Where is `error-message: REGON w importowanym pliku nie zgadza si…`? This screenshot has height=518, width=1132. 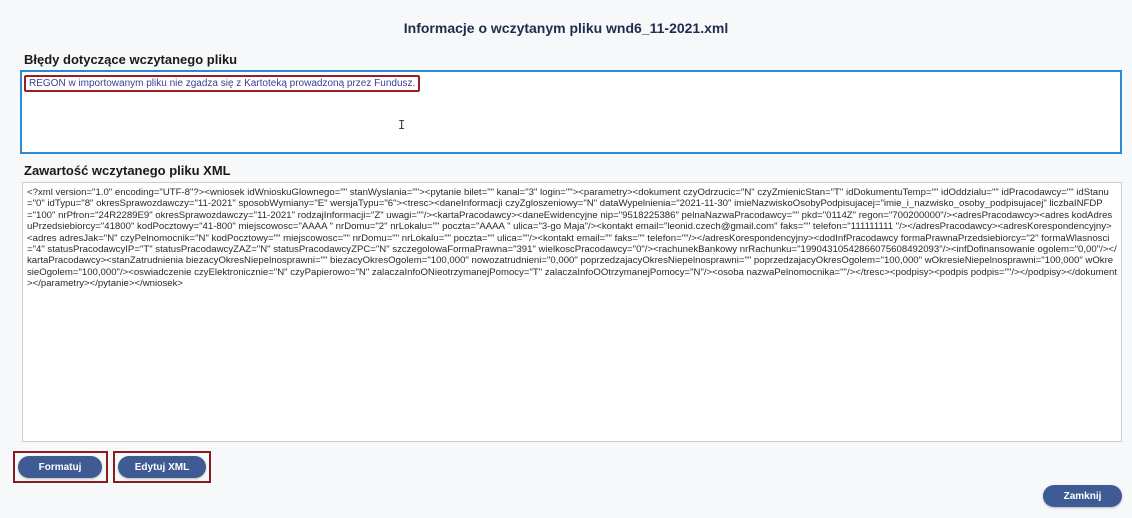 error-message: REGON w importowanym pliku nie zgadza si… is located at coordinates (222, 83).